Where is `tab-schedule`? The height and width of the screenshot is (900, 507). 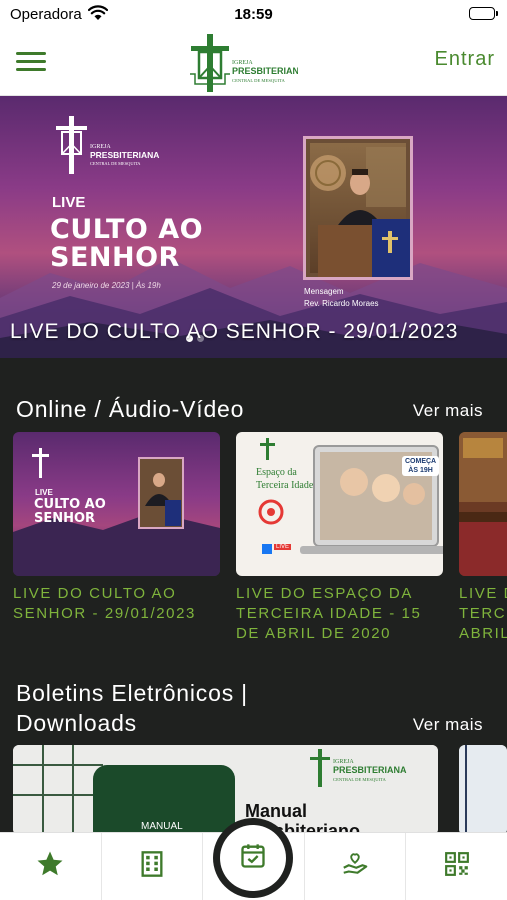 tab-schedule is located at coordinates (253, 858).